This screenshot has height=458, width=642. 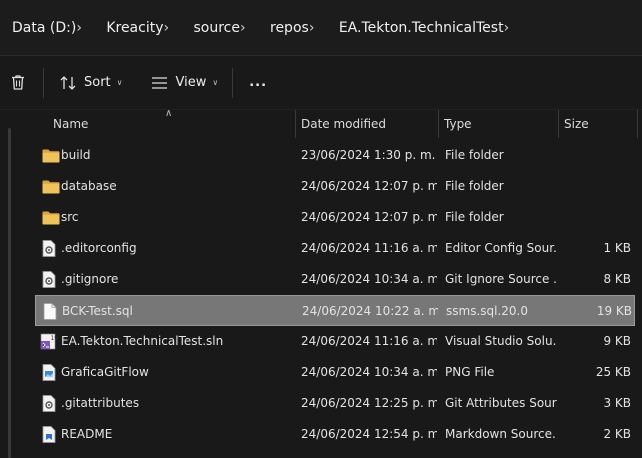 I want to click on trash-icon, so click(x=18, y=82).